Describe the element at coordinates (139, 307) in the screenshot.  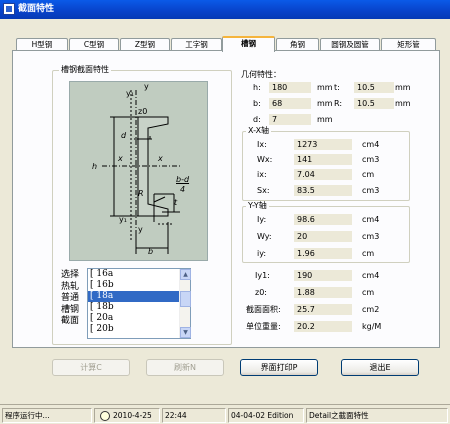
I see `list-item: [ 18b` at that location.